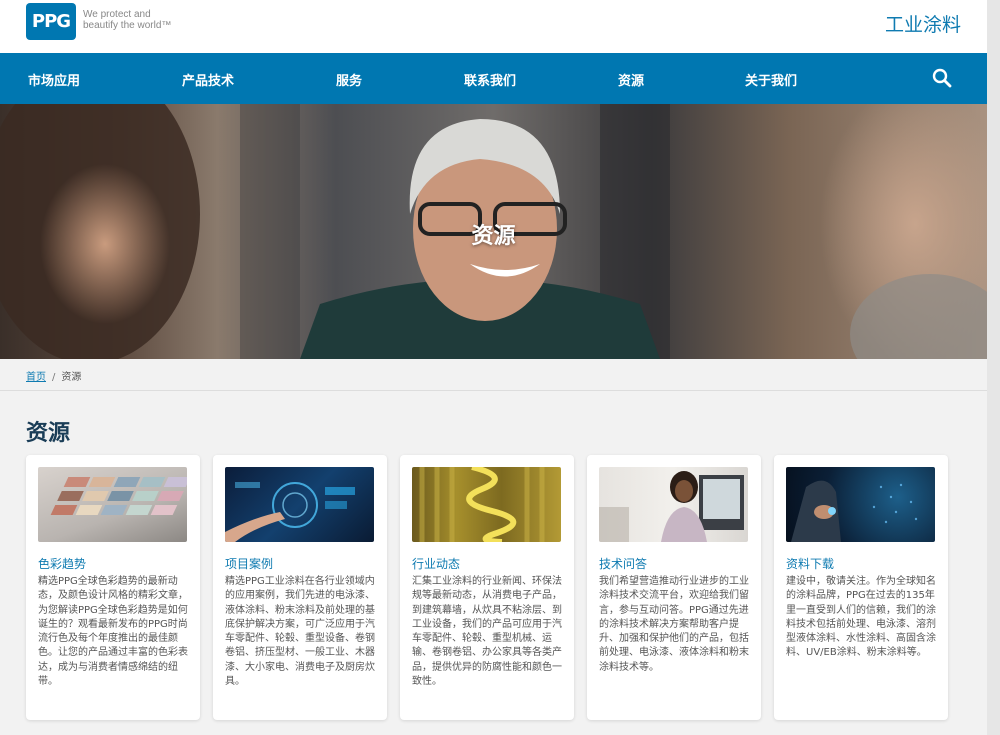  Describe the element at coordinates (810, 564) in the screenshot. I see `card-title: 资料下载` at that location.